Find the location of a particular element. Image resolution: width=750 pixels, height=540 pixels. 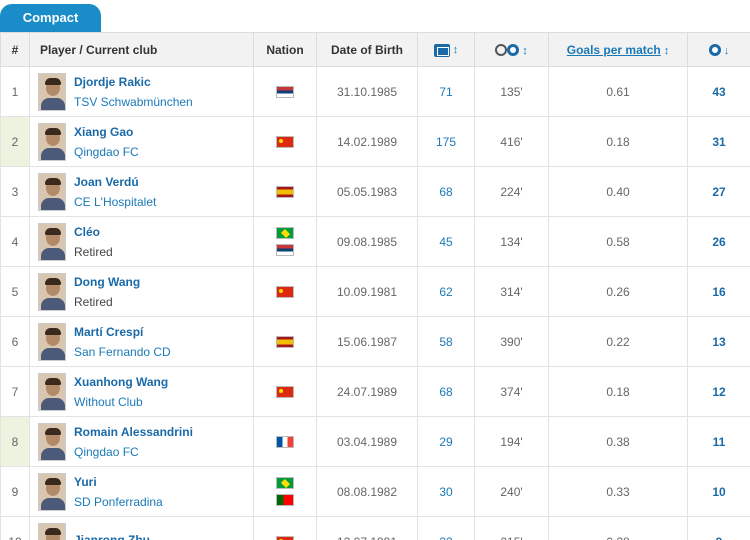

goals-per-match-cell: 0.22 is located at coordinates (618, 341).